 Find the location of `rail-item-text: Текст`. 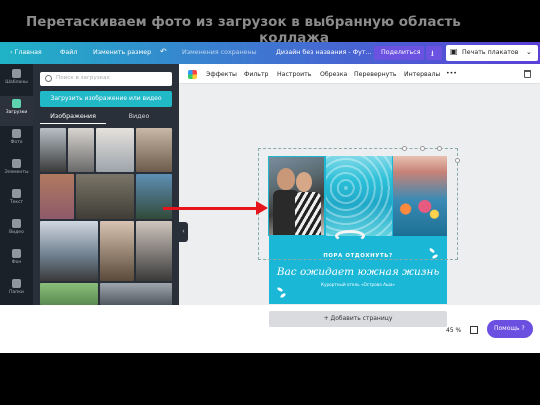

rail-item-text: Текст is located at coordinates (16, 201).